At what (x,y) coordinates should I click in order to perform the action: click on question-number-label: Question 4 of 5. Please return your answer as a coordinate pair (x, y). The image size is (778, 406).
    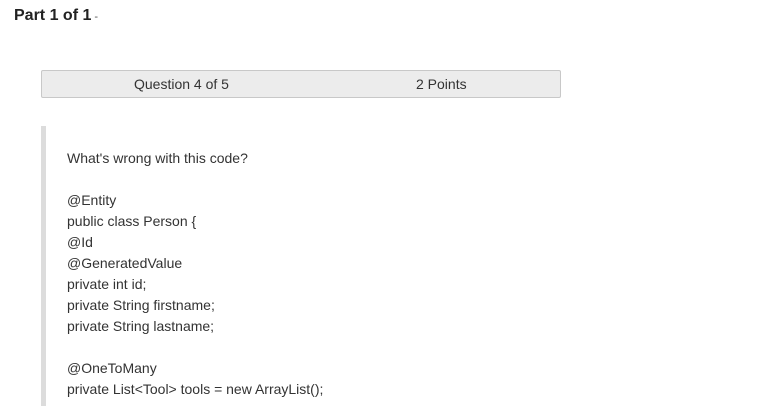
    Looking at the image, I should click on (181, 84).